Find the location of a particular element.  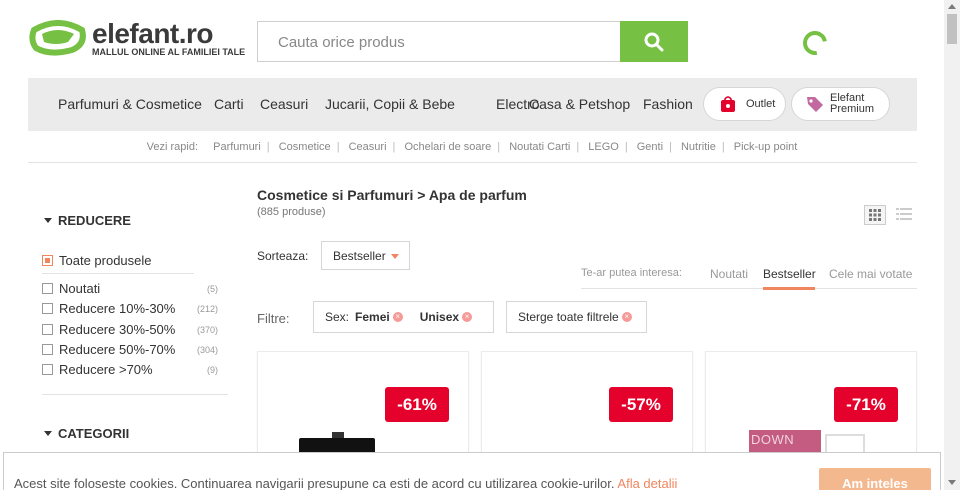

nav-item-casa: Casa & Petshop is located at coordinates (579, 104).